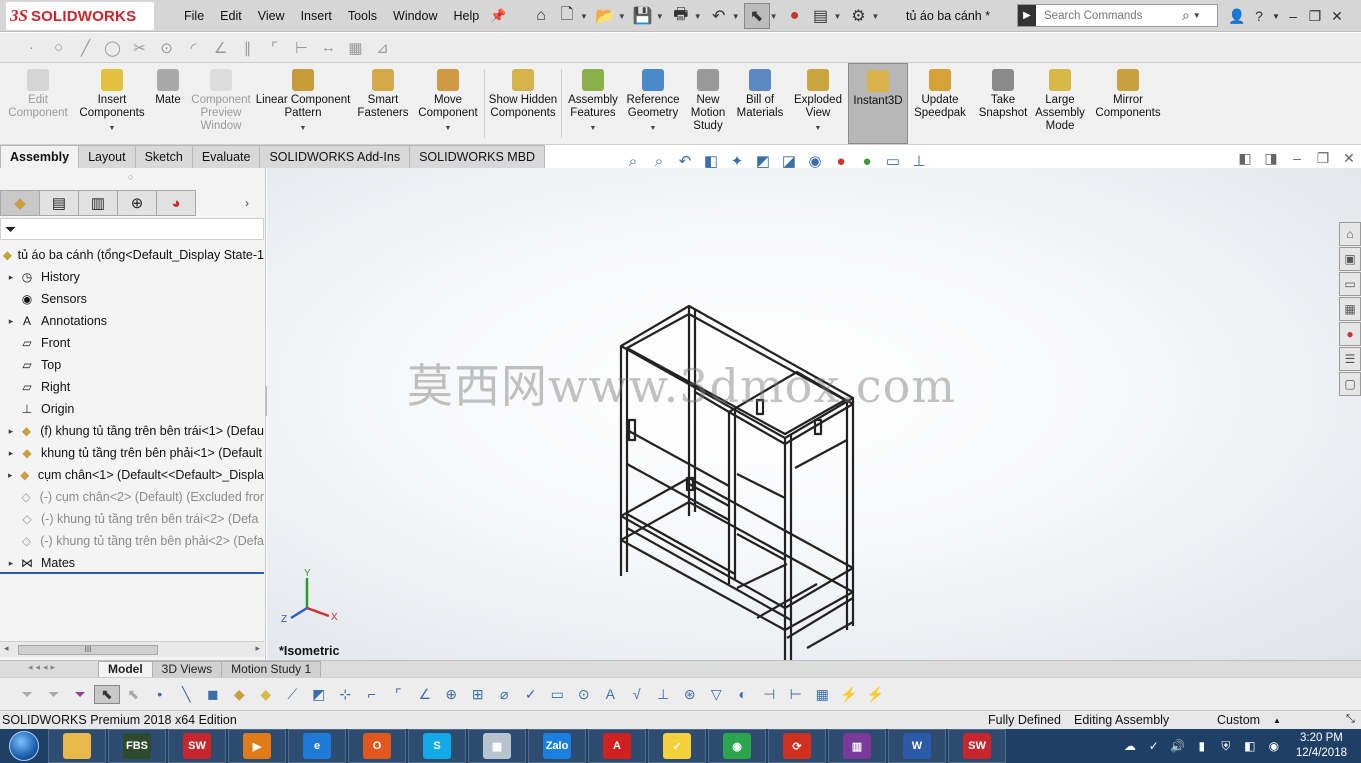 The image size is (1361, 763). Describe the element at coordinates (1154, 746) in the screenshot. I see `checkmark-tray-icon: ✓` at that location.